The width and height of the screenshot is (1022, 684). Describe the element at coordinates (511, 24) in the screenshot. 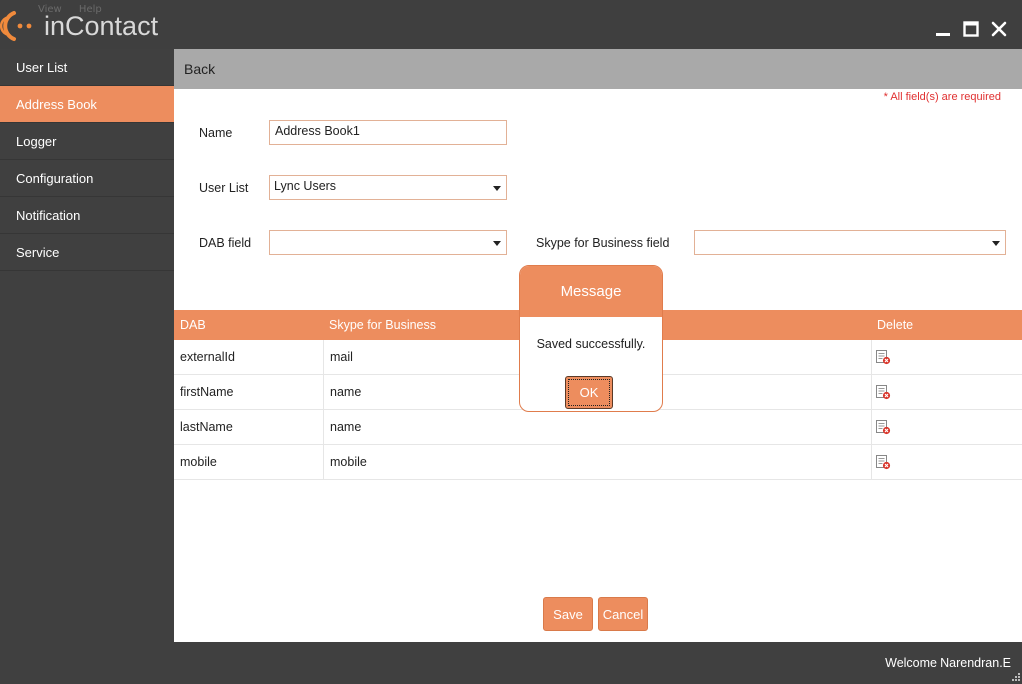

I see `title-bar: View Help inContact` at that location.